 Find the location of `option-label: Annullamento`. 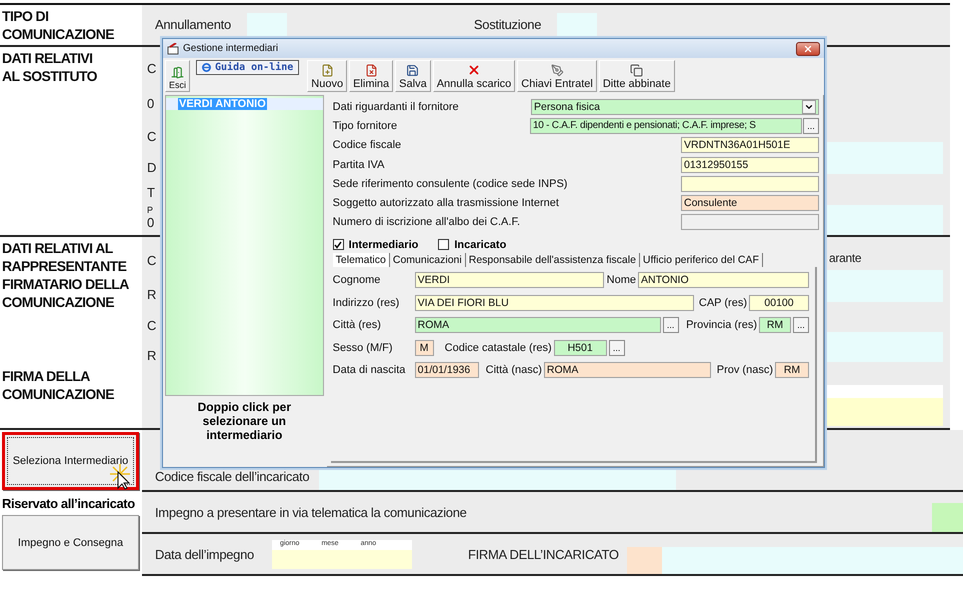

option-label: Annullamento is located at coordinates (193, 25).